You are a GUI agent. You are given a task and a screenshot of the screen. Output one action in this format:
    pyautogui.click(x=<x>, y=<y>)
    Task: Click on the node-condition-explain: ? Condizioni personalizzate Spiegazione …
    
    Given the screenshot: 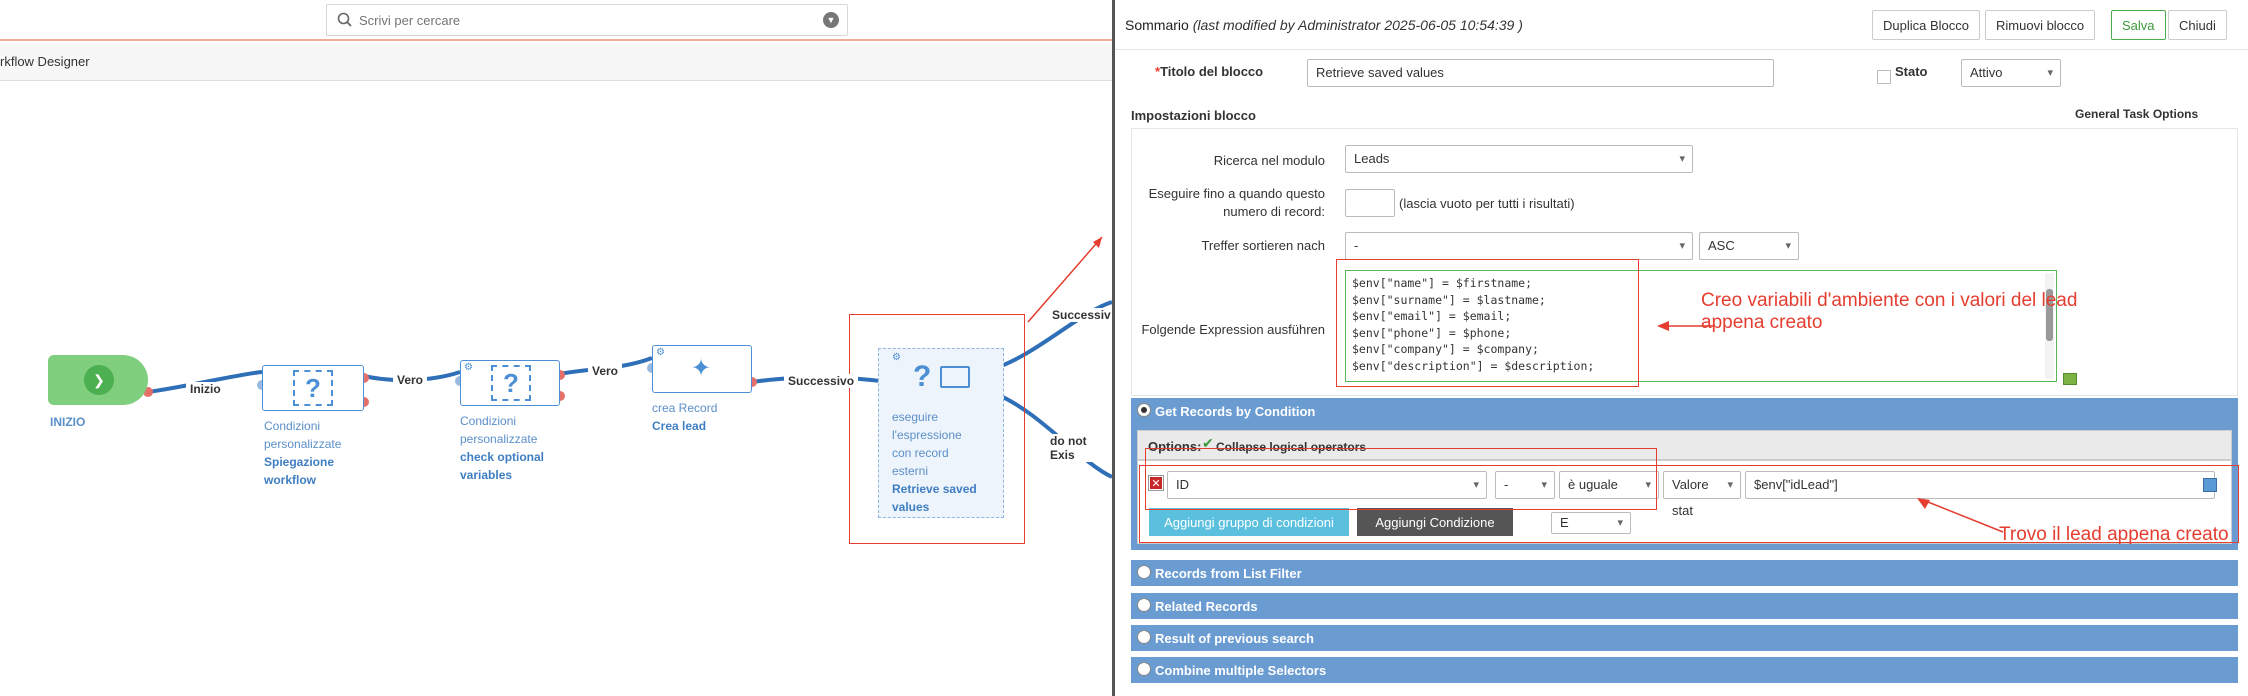 What is the action you would take?
    pyautogui.click(x=313, y=430)
    